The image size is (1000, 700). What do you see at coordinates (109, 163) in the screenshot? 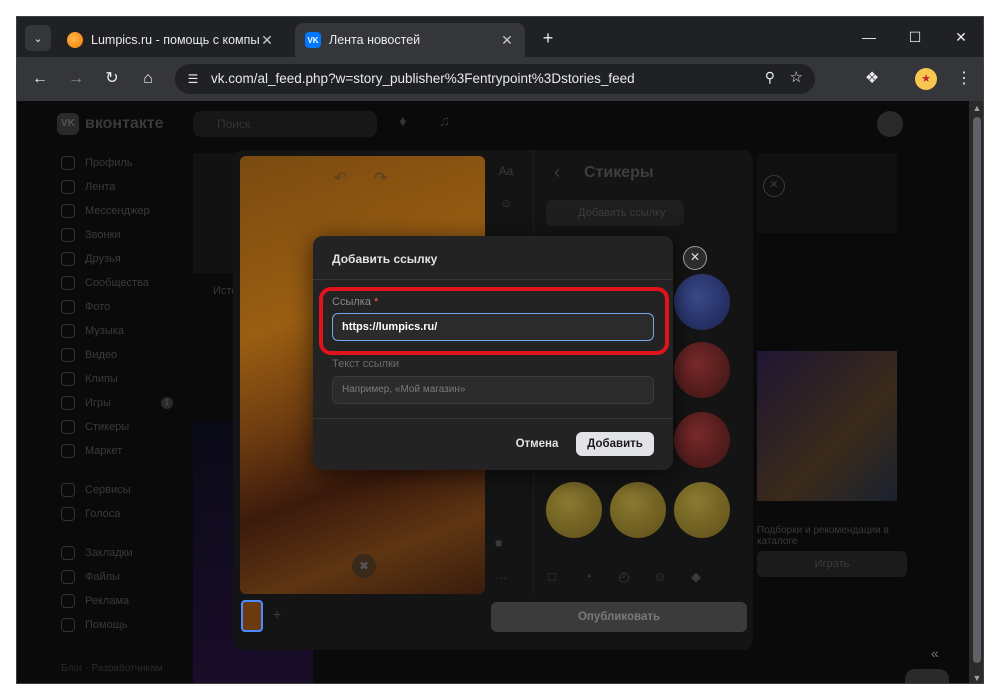
I see `sidebar-item-label: Профиль` at bounding box center [109, 163].